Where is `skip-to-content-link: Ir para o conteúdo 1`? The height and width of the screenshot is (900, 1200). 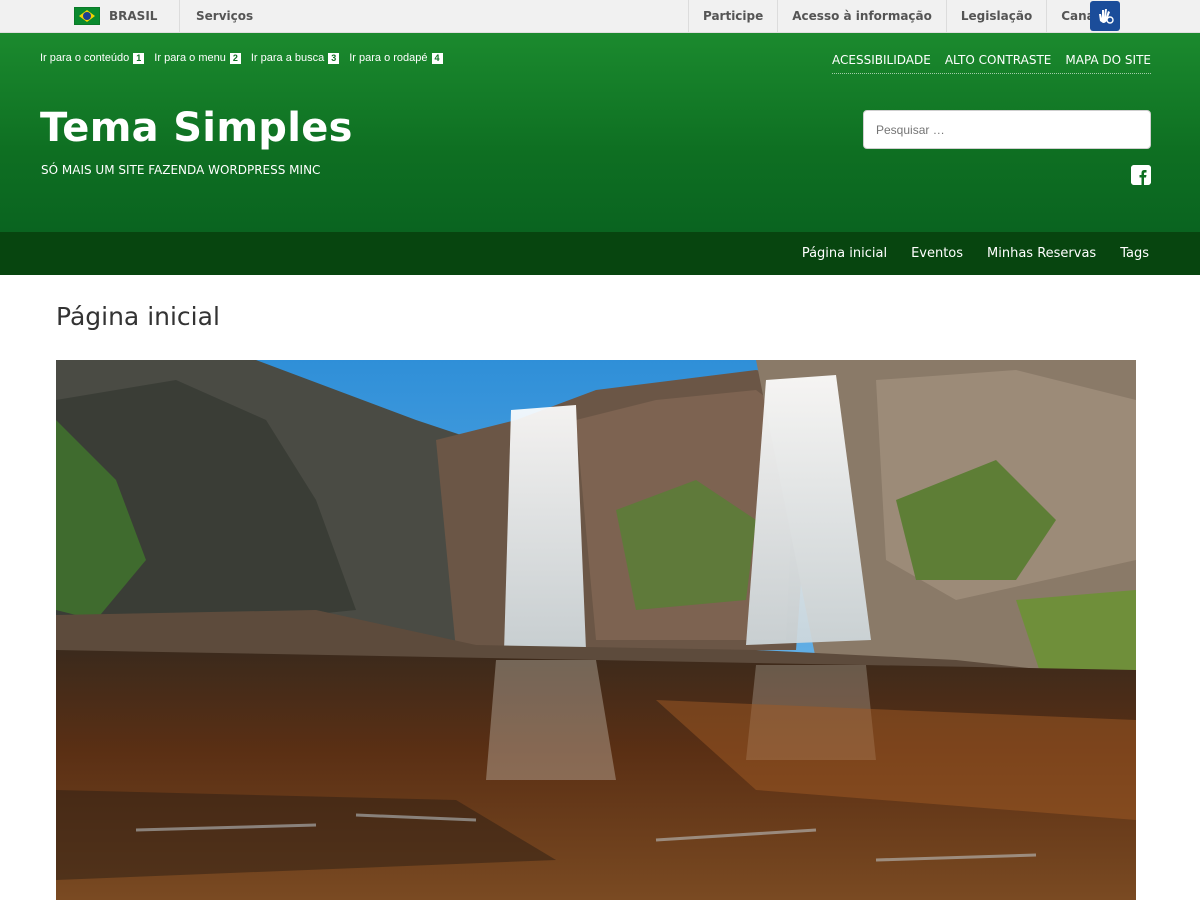
skip-to-content-link: Ir para o conteúdo 1 is located at coordinates (92, 58).